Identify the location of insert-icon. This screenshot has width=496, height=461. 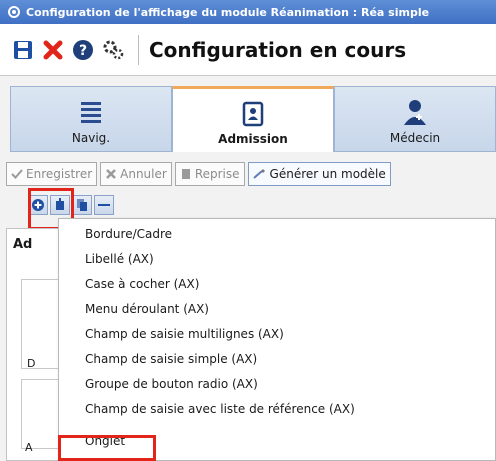
(60, 204).